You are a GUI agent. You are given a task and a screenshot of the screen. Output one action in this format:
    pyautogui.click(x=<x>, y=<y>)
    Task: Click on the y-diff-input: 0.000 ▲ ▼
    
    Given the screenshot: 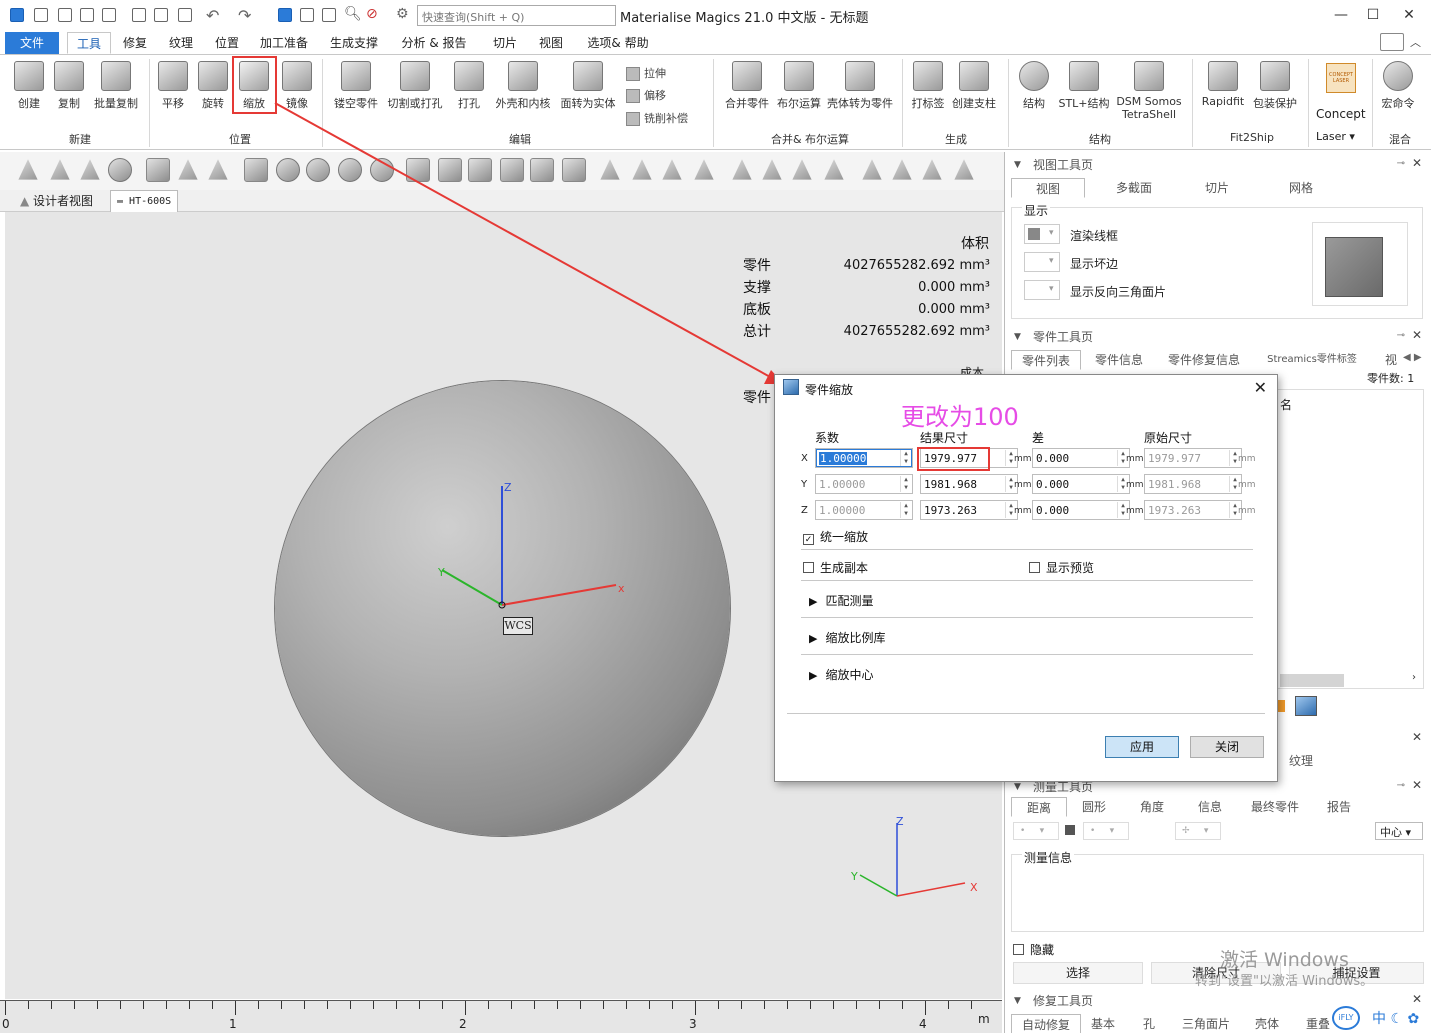 What is the action you would take?
    pyautogui.click(x=1081, y=484)
    